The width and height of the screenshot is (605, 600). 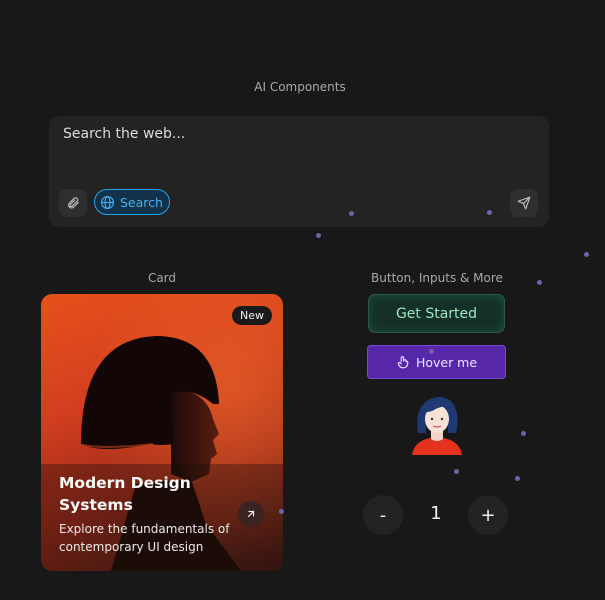 I want to click on attach-button, so click(x=73, y=203).